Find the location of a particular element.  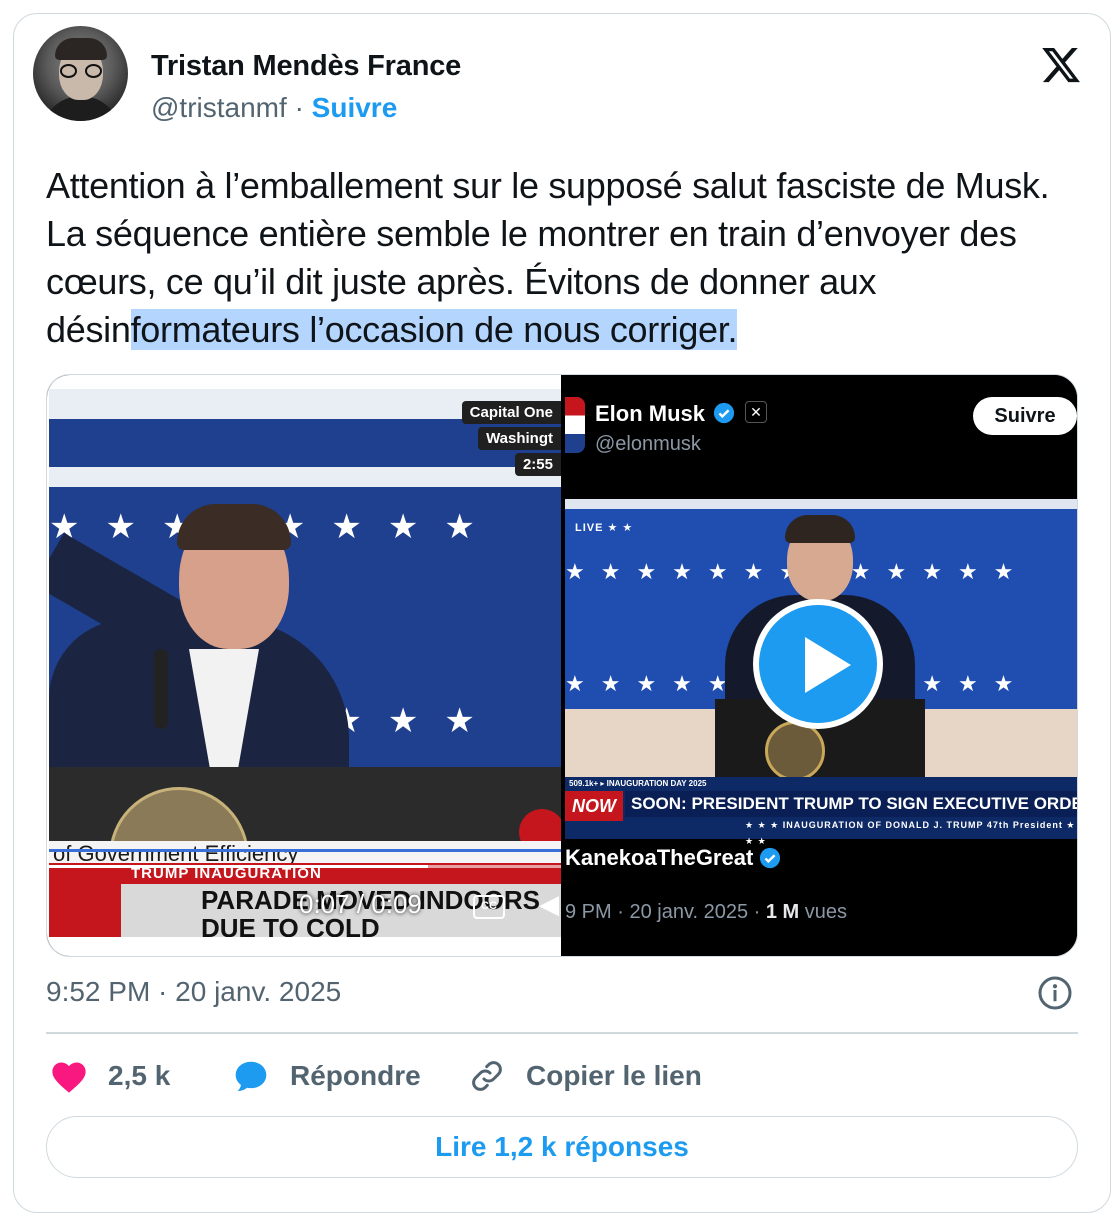

video-progress-fill is located at coordinates (238, 866).